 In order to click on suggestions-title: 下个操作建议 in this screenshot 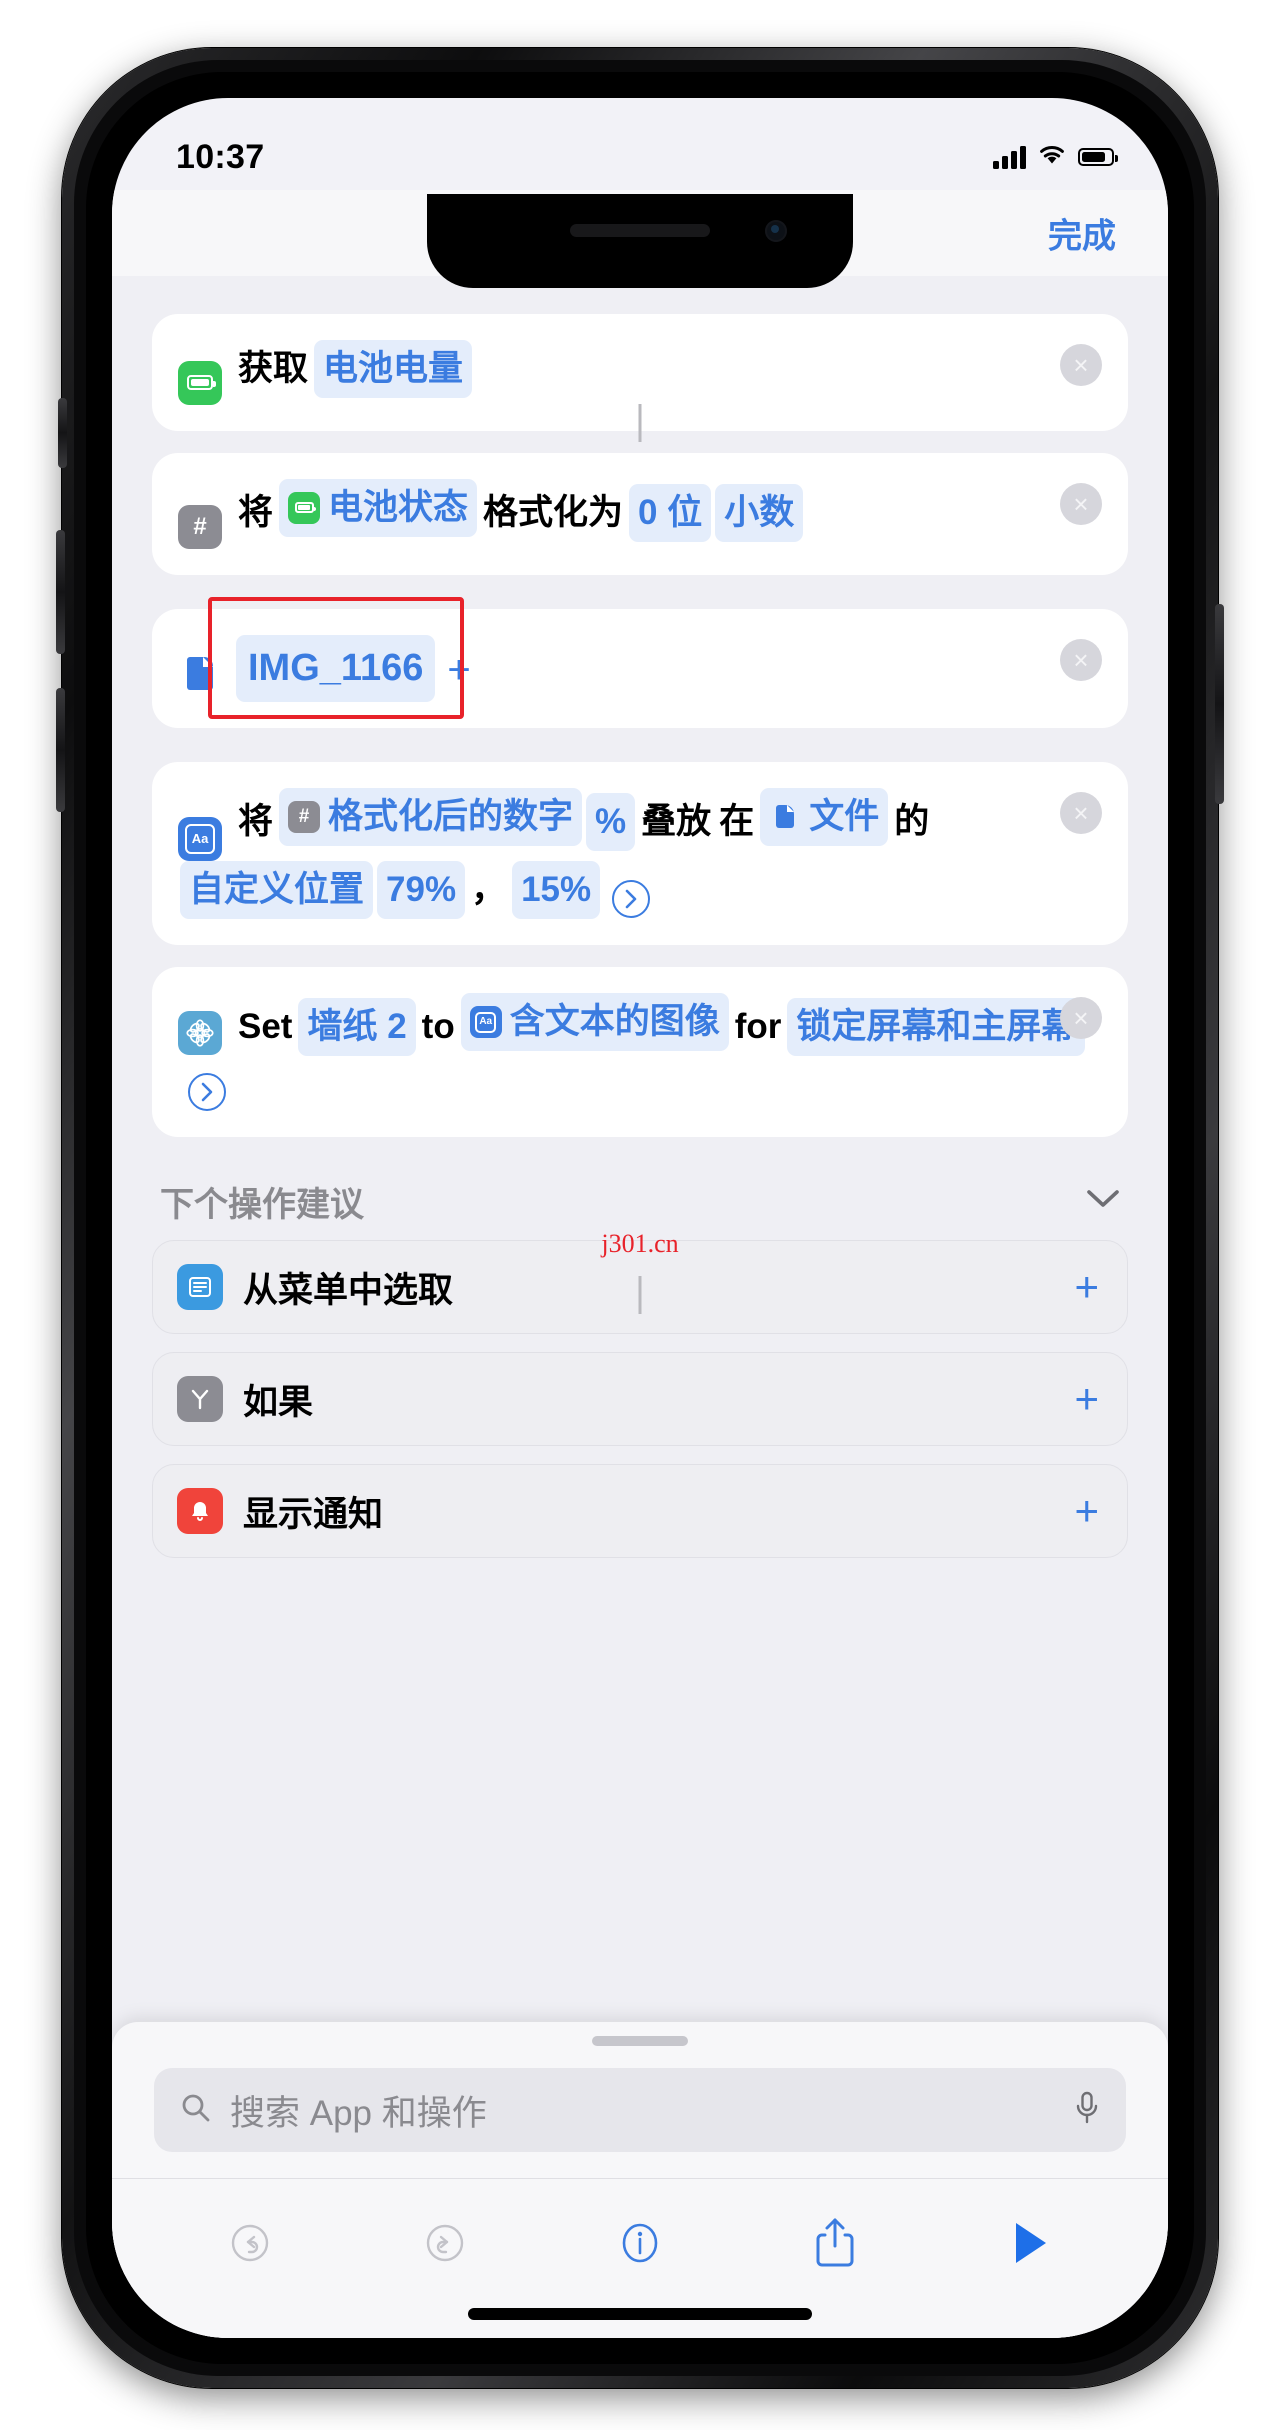, I will do `click(262, 1205)`.